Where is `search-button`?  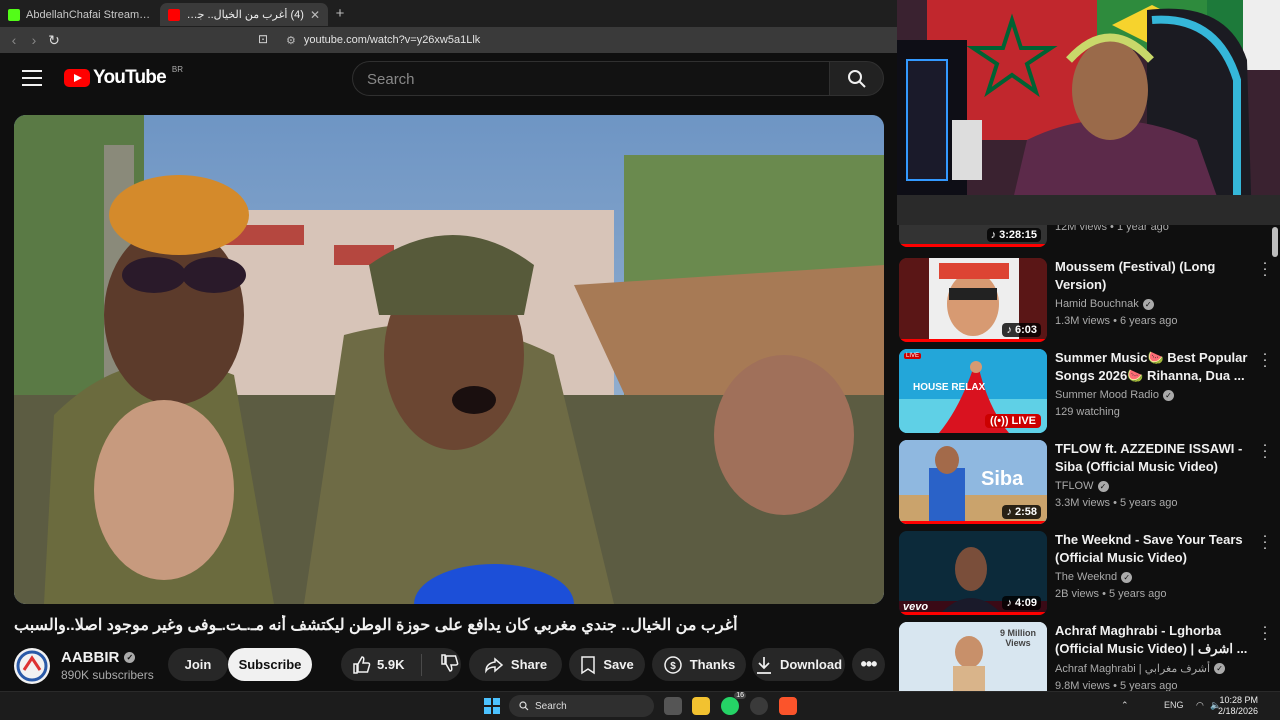
search-button is located at coordinates (856, 78).